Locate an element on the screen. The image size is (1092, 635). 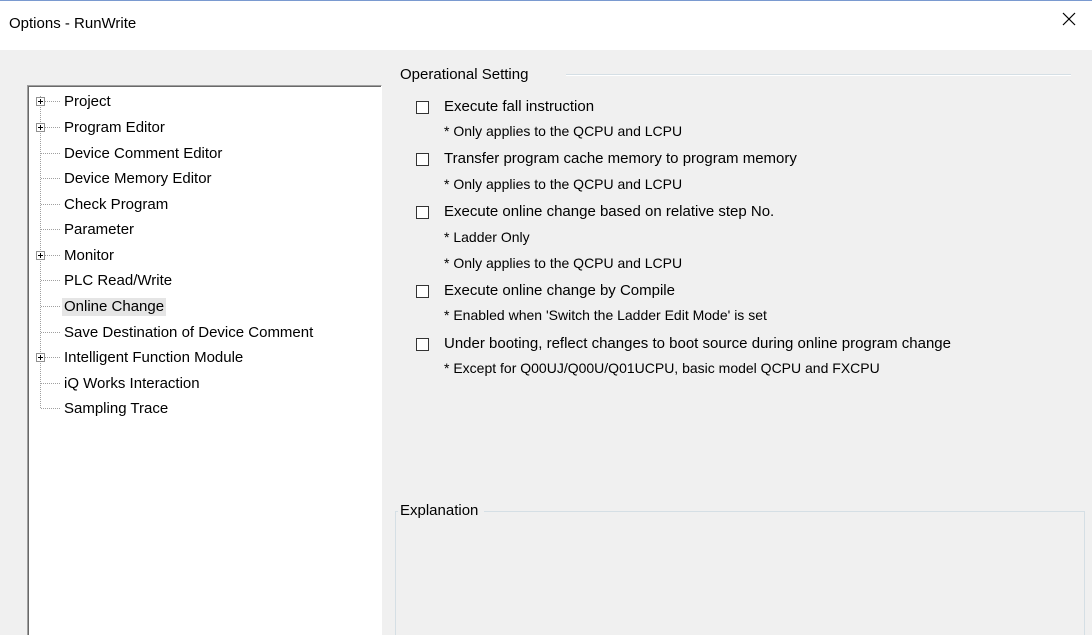
tree-item-intelligent-function-module: Intelligent Function Module is located at coordinates (203, 359).